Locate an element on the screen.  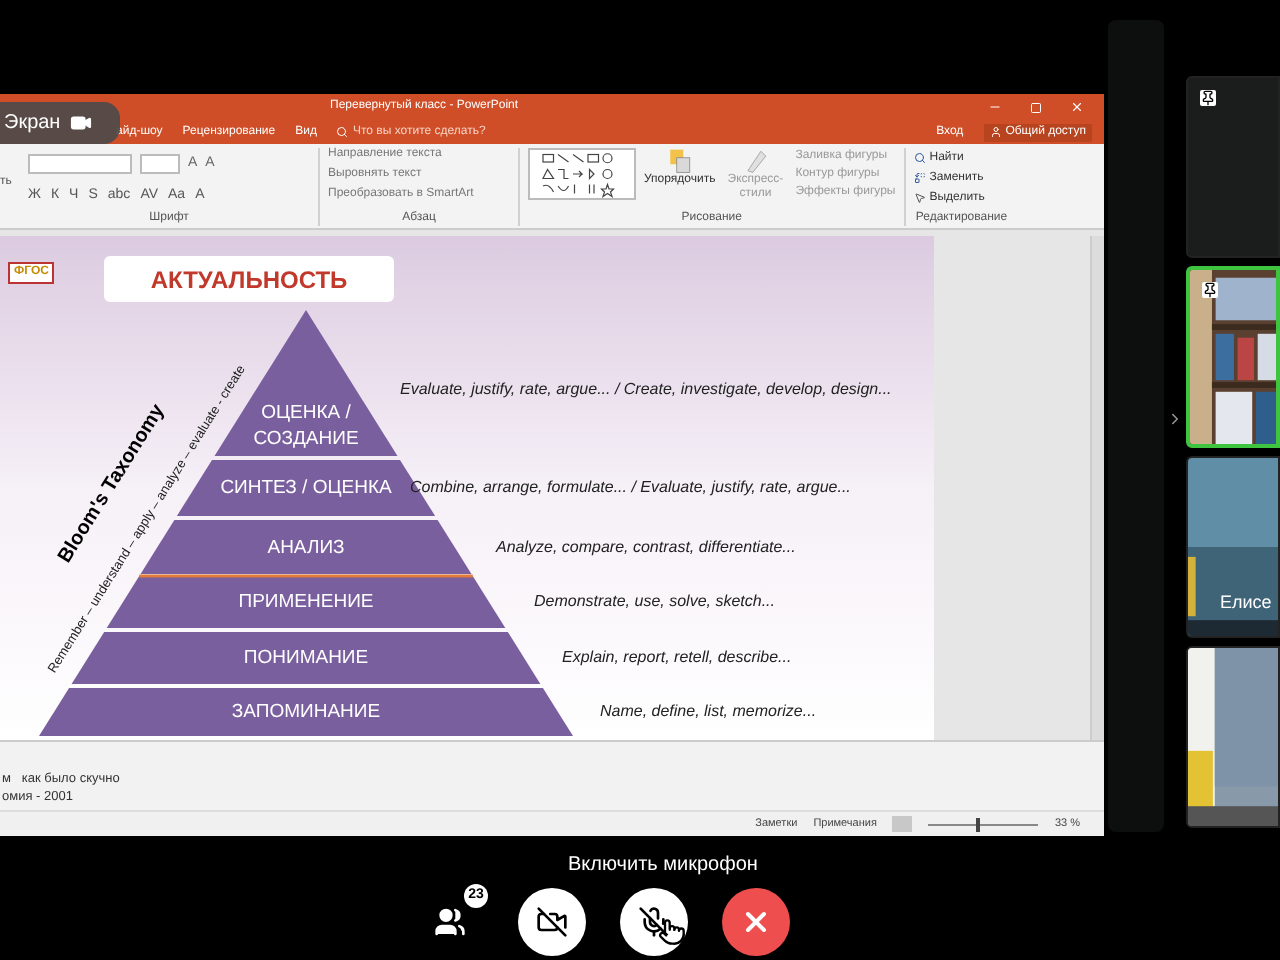
level-label: ОЦЕНКА / СОЗДАНИЕ is located at coordinates (306, 426).